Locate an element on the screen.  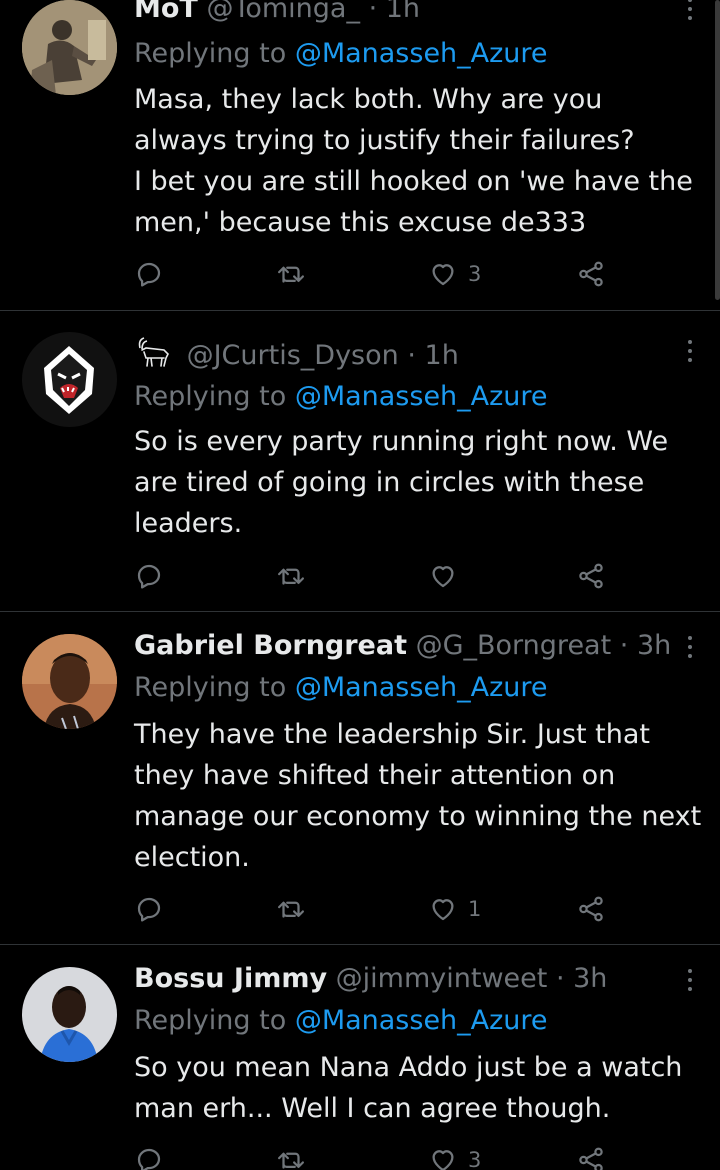
like-button is located at coordinates (448, 576).